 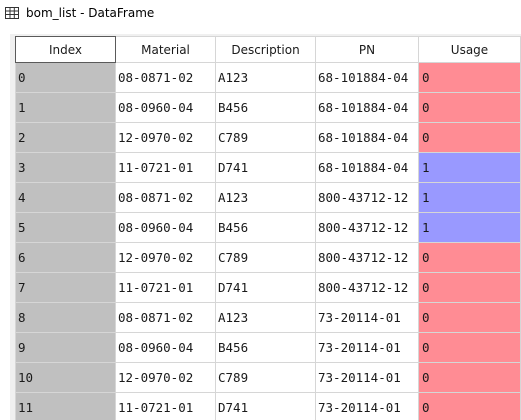 I want to click on row-index-cell: 9, so click(x=65, y=347).